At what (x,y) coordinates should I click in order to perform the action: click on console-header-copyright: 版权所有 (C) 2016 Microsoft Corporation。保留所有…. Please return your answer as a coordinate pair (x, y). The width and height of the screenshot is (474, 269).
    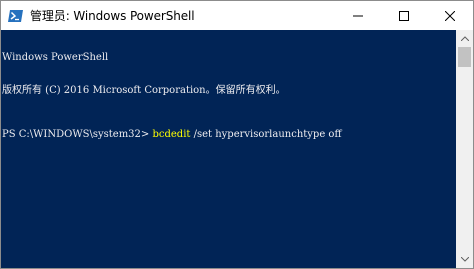
    Looking at the image, I should click on (144, 90).